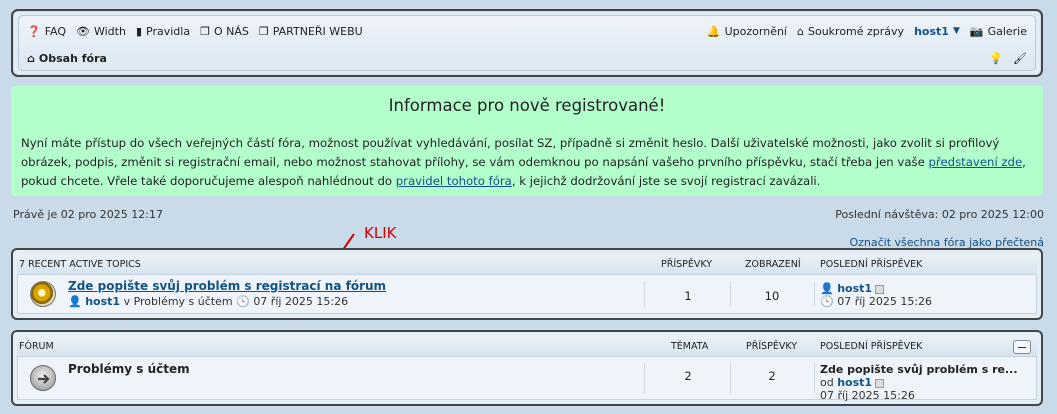  Describe the element at coordinates (976, 162) in the screenshot. I see `introduction-link: představení zde` at that location.